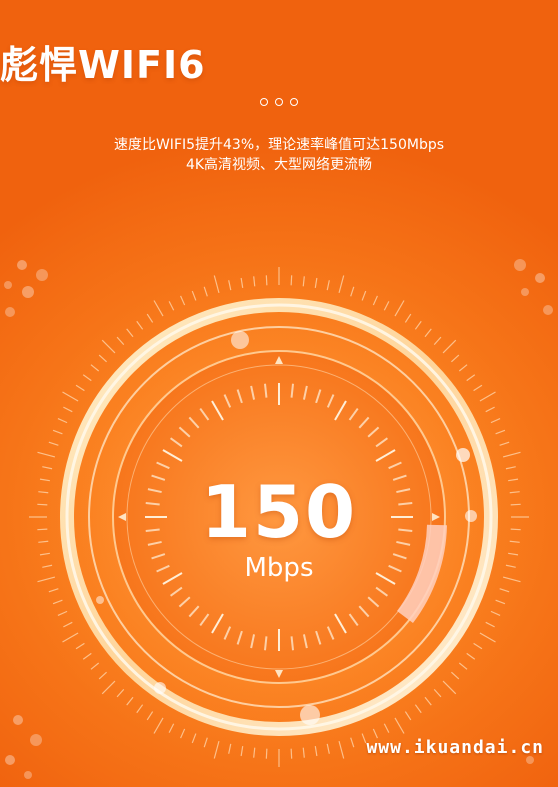 This screenshot has width=558, height=787. Describe the element at coordinates (455, 747) in the screenshot. I see `watermark: www.ikuandai.cn` at that location.